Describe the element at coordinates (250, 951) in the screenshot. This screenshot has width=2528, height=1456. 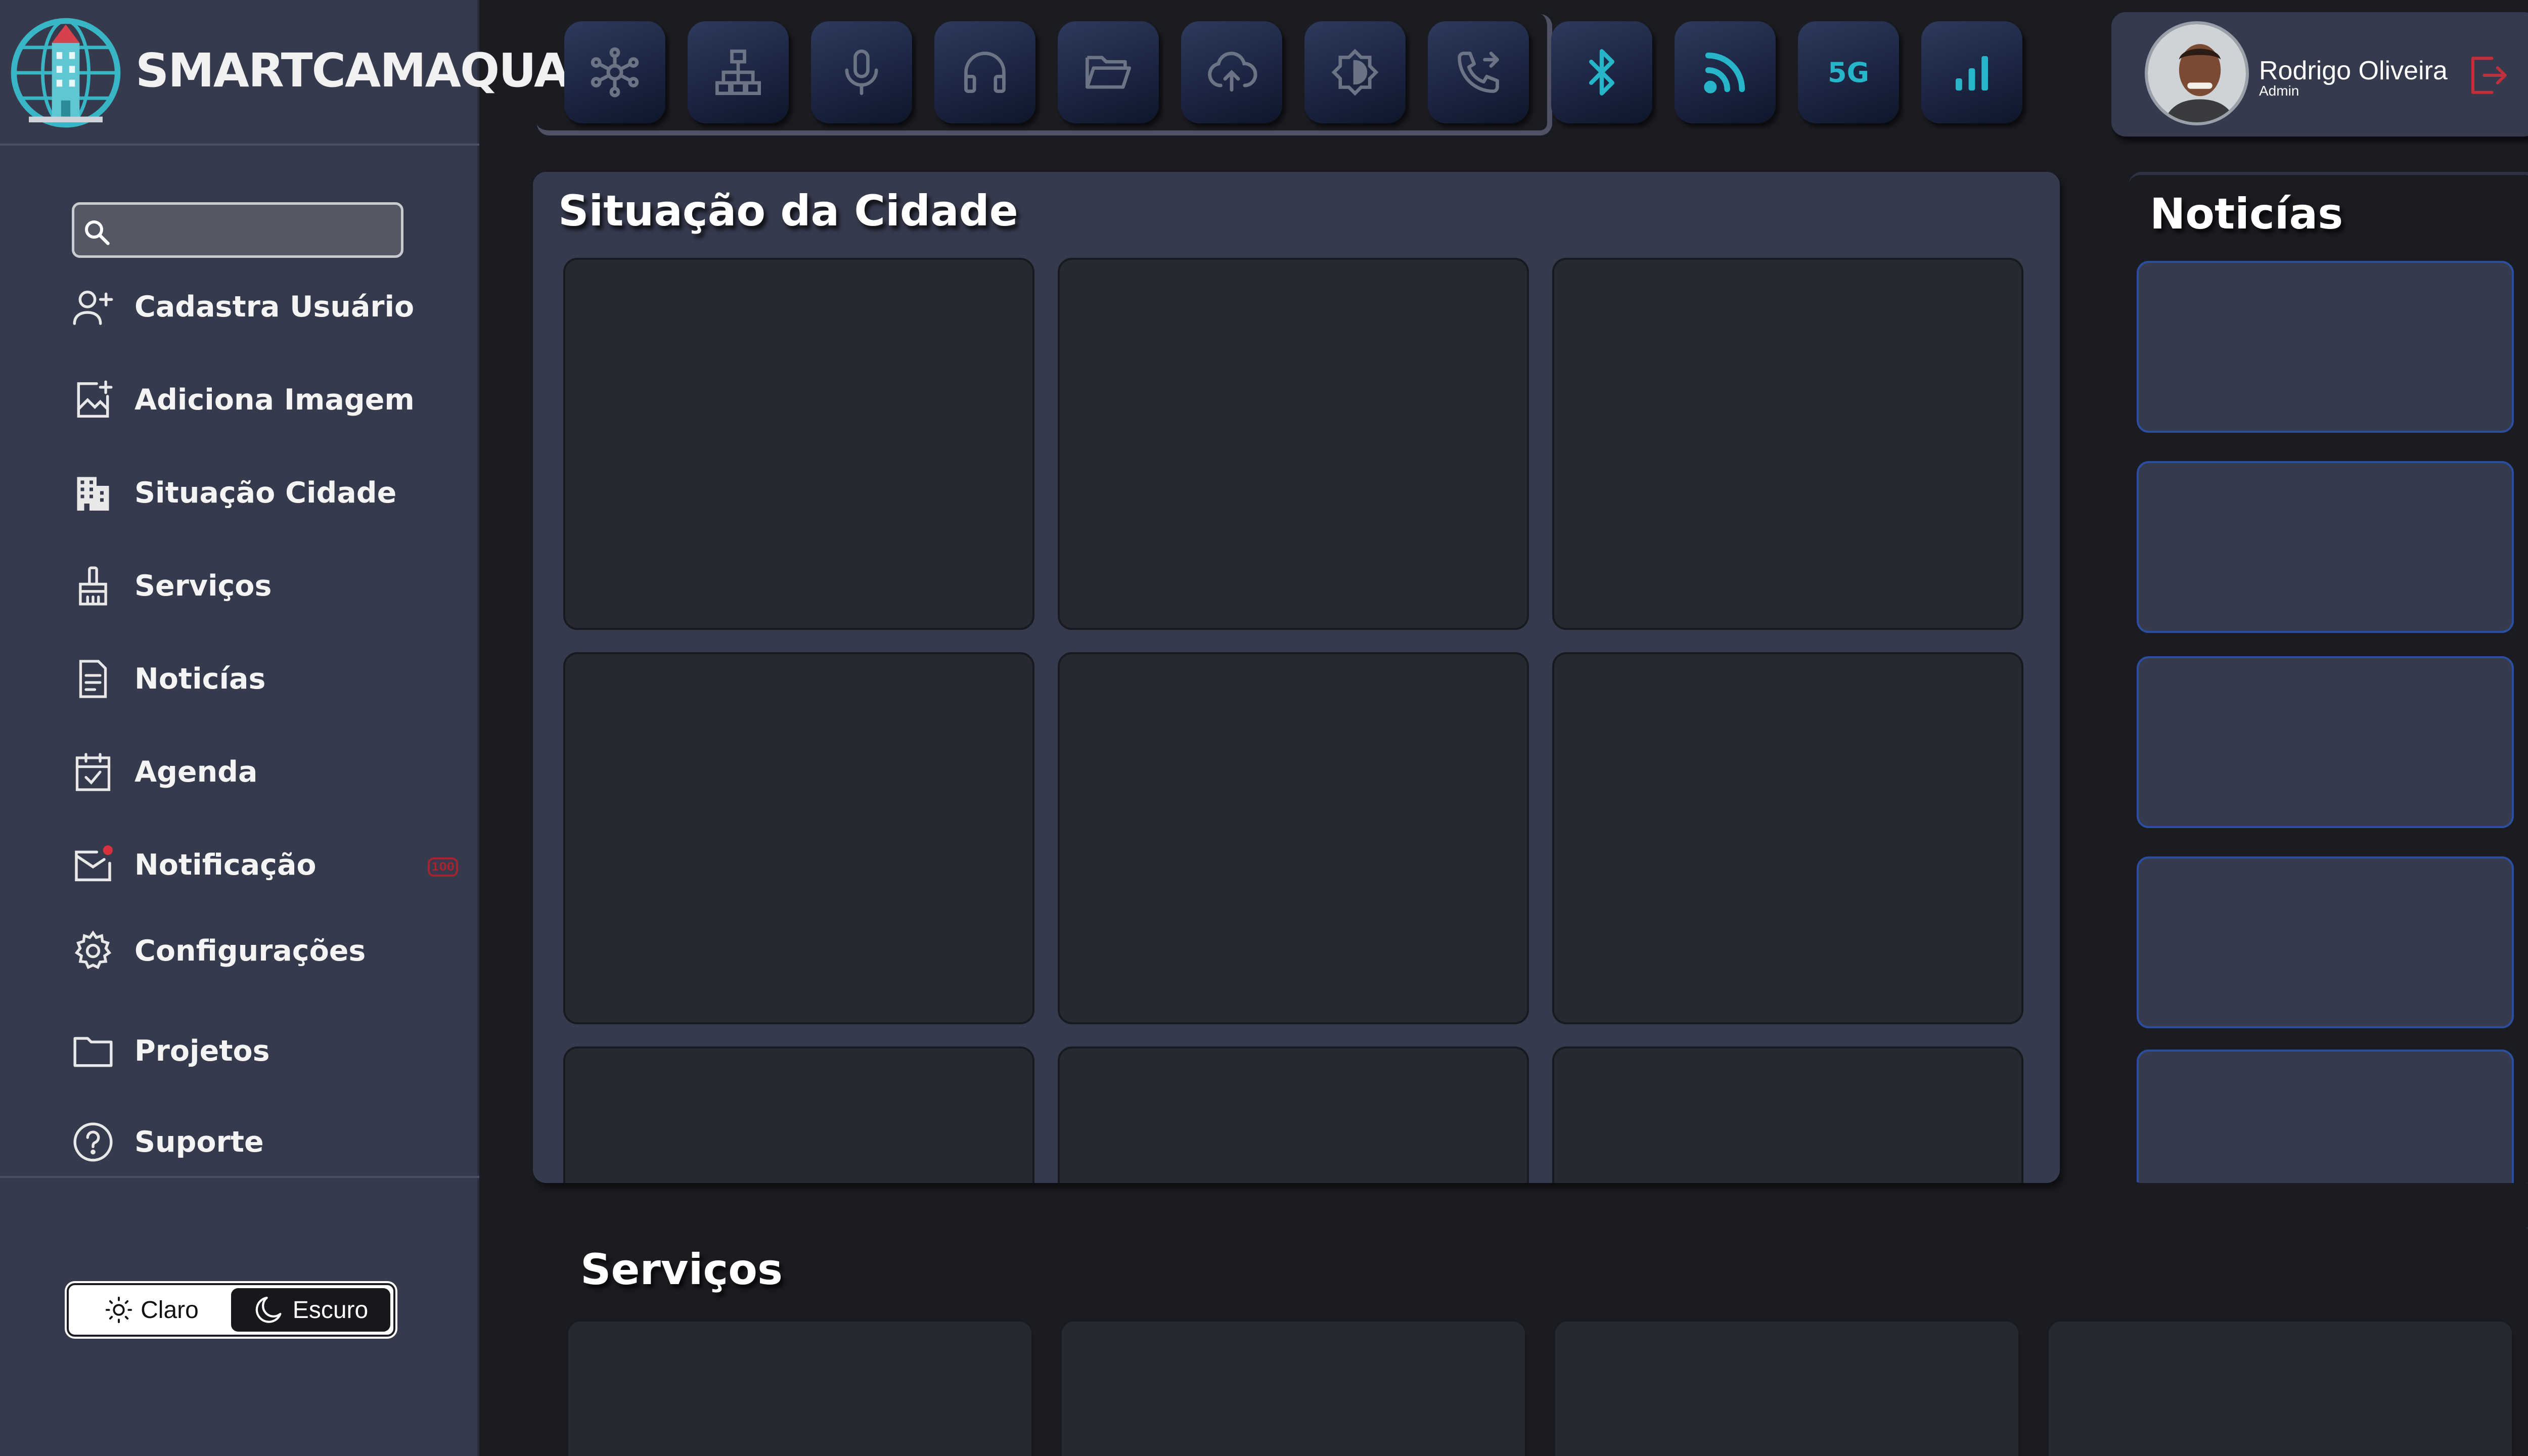
I see `sidebar-item-label: Configurações` at that location.